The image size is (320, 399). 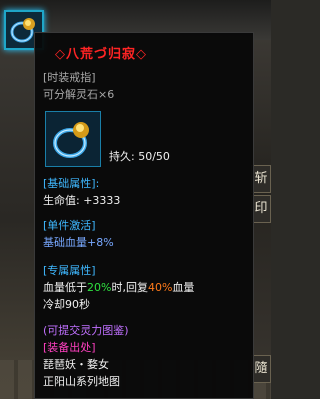 I want to click on source-header: [装备出处], so click(x=69, y=347).